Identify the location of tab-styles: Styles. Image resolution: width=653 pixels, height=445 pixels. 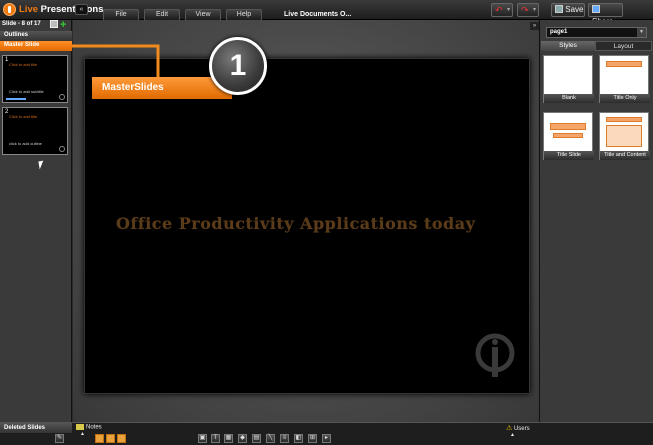
(568, 46).